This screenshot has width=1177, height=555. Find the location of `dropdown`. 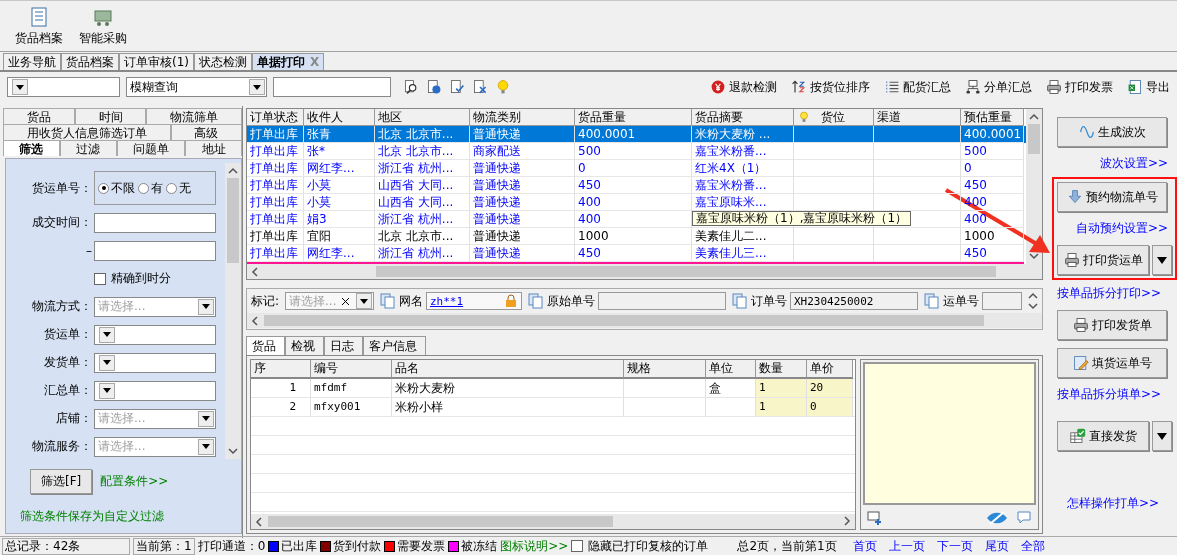

dropdown is located at coordinates (63, 87).